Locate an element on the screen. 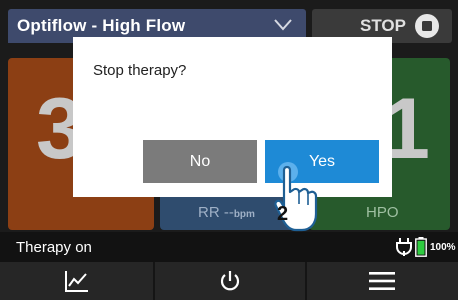 The width and height of the screenshot is (458, 300). step-number: 2 is located at coordinates (282, 214).